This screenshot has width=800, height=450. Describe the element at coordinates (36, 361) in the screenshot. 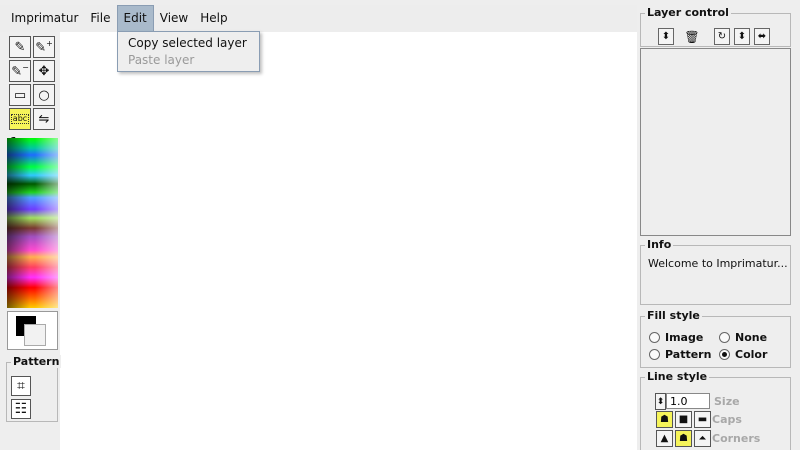

I see `pattern-title: Pattern` at that location.